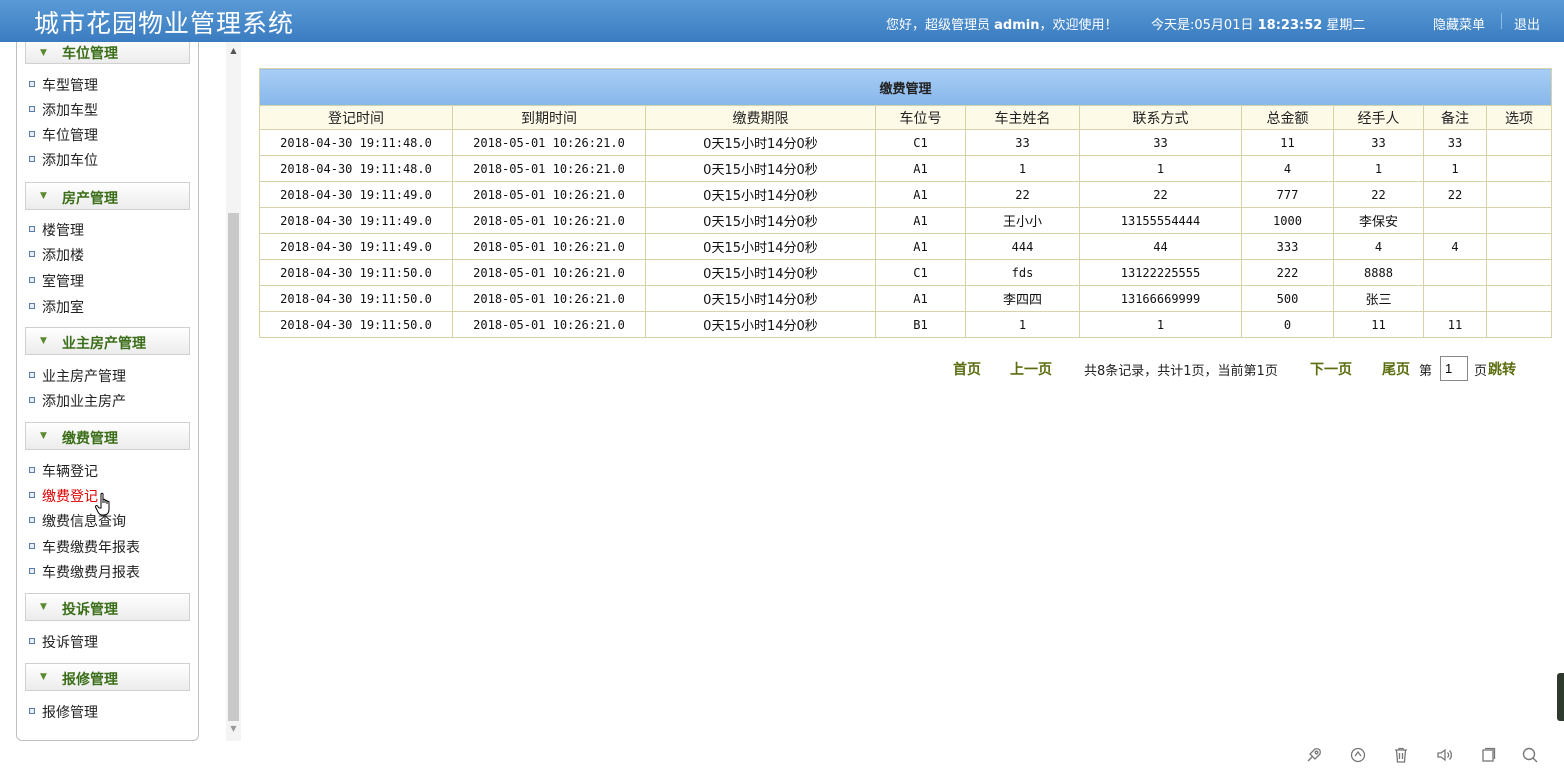 This screenshot has height=768, width=1564. Describe the element at coordinates (1160, 272) in the screenshot. I see `table-cell: 13122225555` at that location.